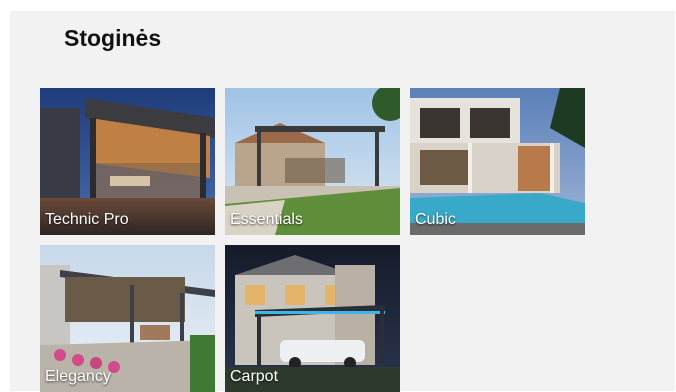  Describe the element at coordinates (497, 161) in the screenshot. I see `product-card-cubic: Cubic` at that location.